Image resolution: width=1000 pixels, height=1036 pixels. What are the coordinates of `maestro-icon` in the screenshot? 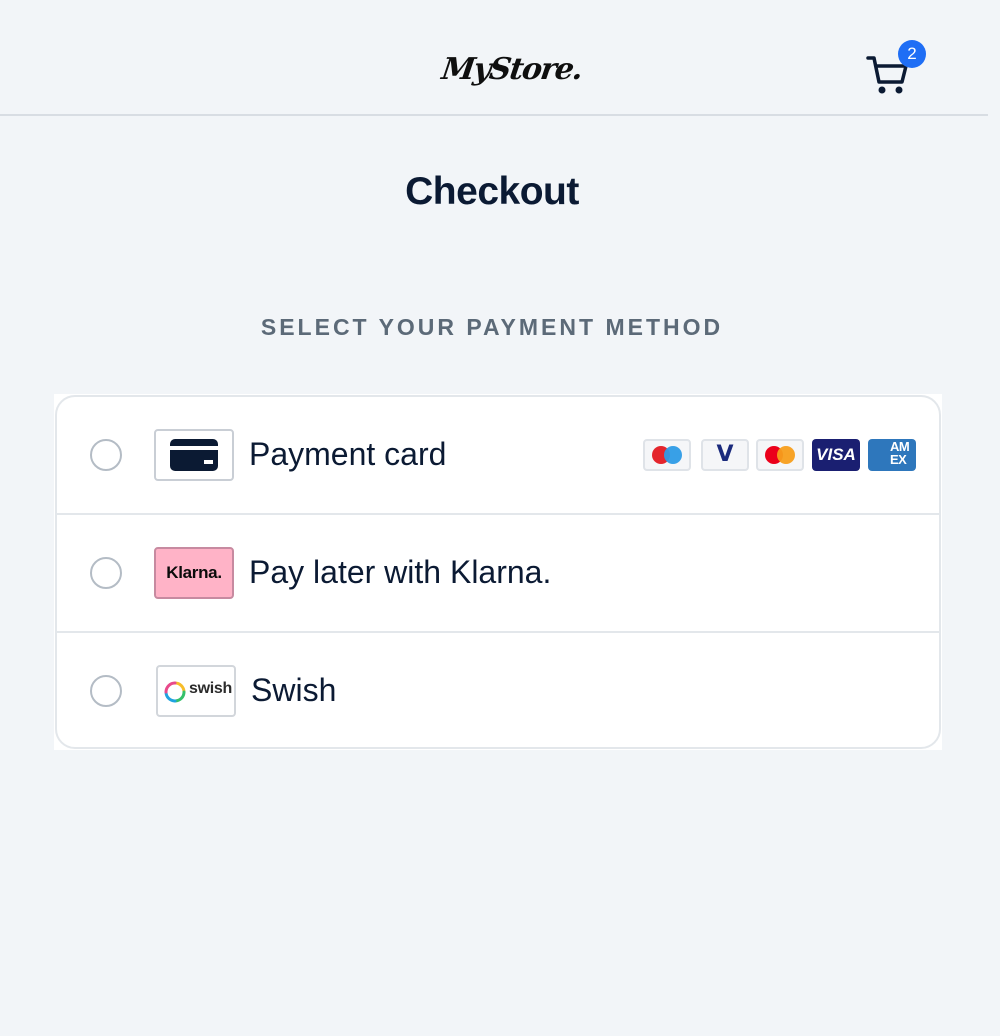 It's located at (667, 455).